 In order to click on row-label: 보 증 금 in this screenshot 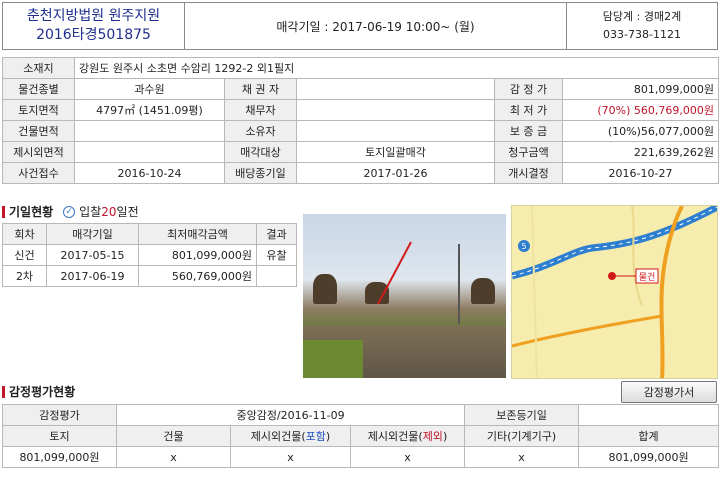, I will do `click(528, 131)`.